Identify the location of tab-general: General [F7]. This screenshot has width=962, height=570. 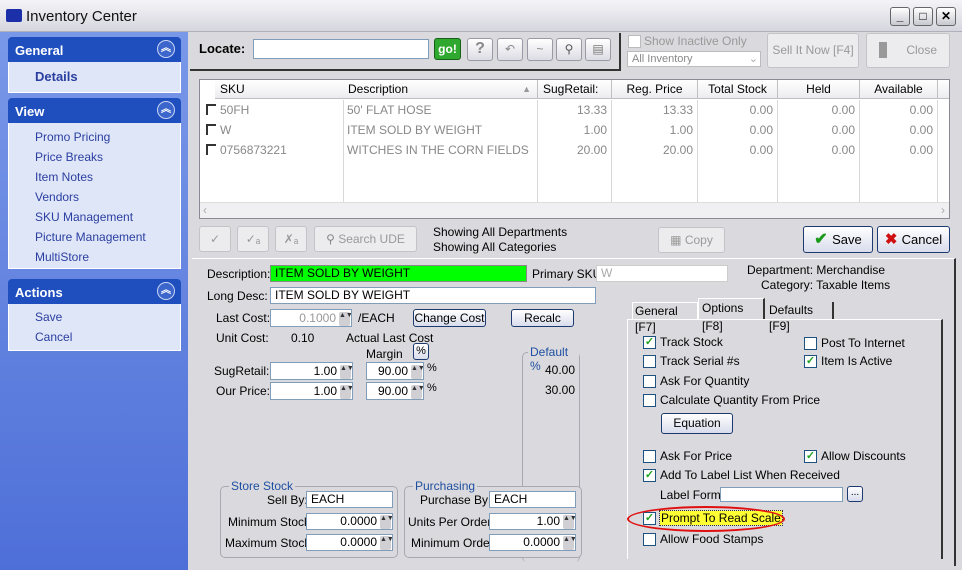
(665, 318).